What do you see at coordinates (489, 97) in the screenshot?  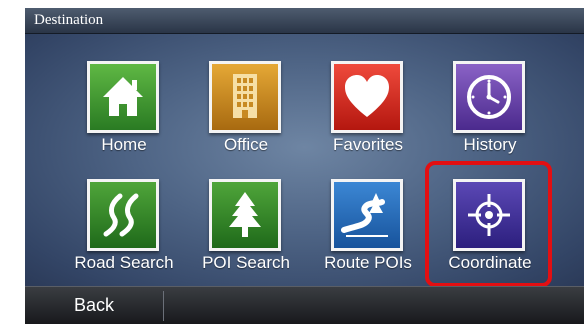 I see `clock-icon` at bounding box center [489, 97].